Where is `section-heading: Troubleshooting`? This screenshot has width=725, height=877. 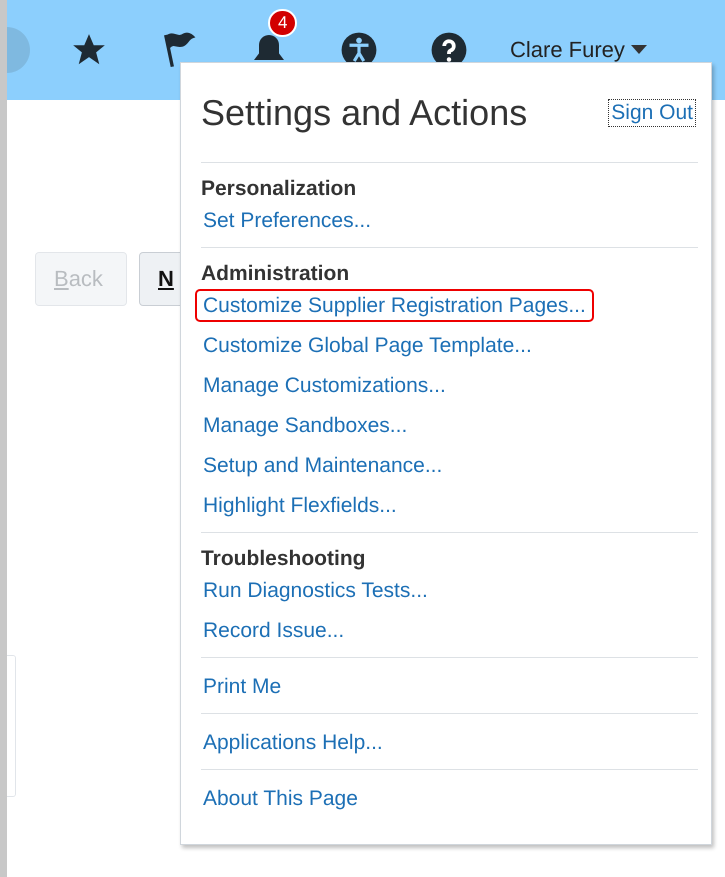 section-heading: Troubleshooting is located at coordinates (283, 559).